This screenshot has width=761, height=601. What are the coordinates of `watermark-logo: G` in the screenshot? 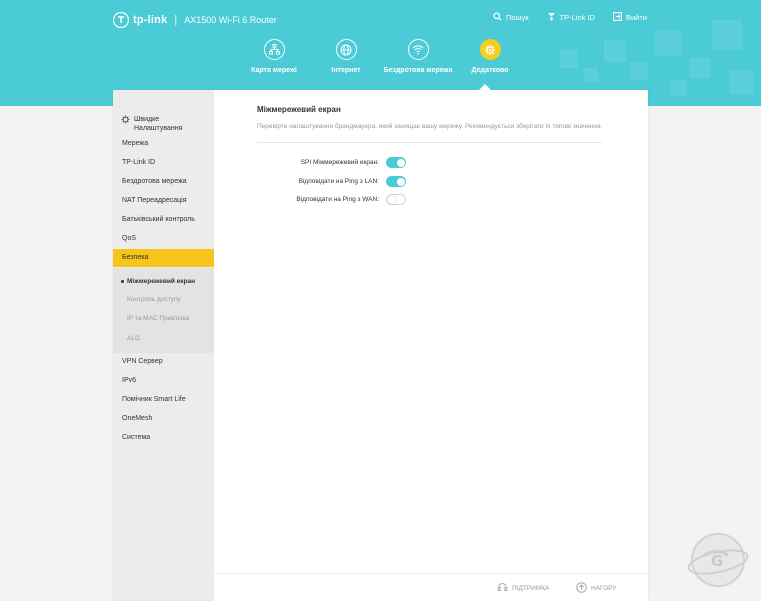 It's located at (717, 561).